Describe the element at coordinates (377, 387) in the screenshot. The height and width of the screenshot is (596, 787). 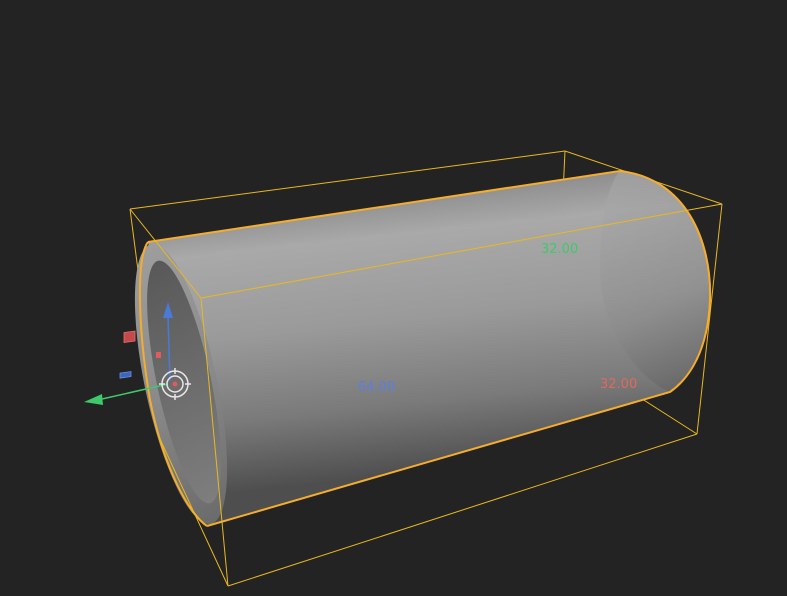
I see `dimension-label-z: 64.00` at that location.